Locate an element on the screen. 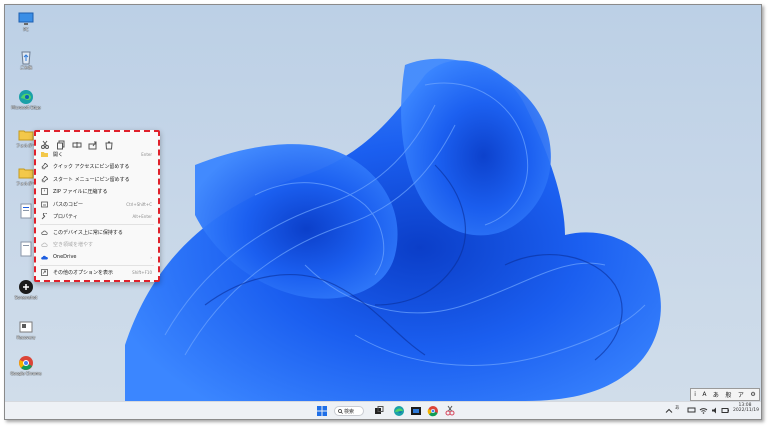 This screenshot has height=426, width=768. menu-item-compress-zip: ZIP ファイルに圧縮する is located at coordinates (97, 192).